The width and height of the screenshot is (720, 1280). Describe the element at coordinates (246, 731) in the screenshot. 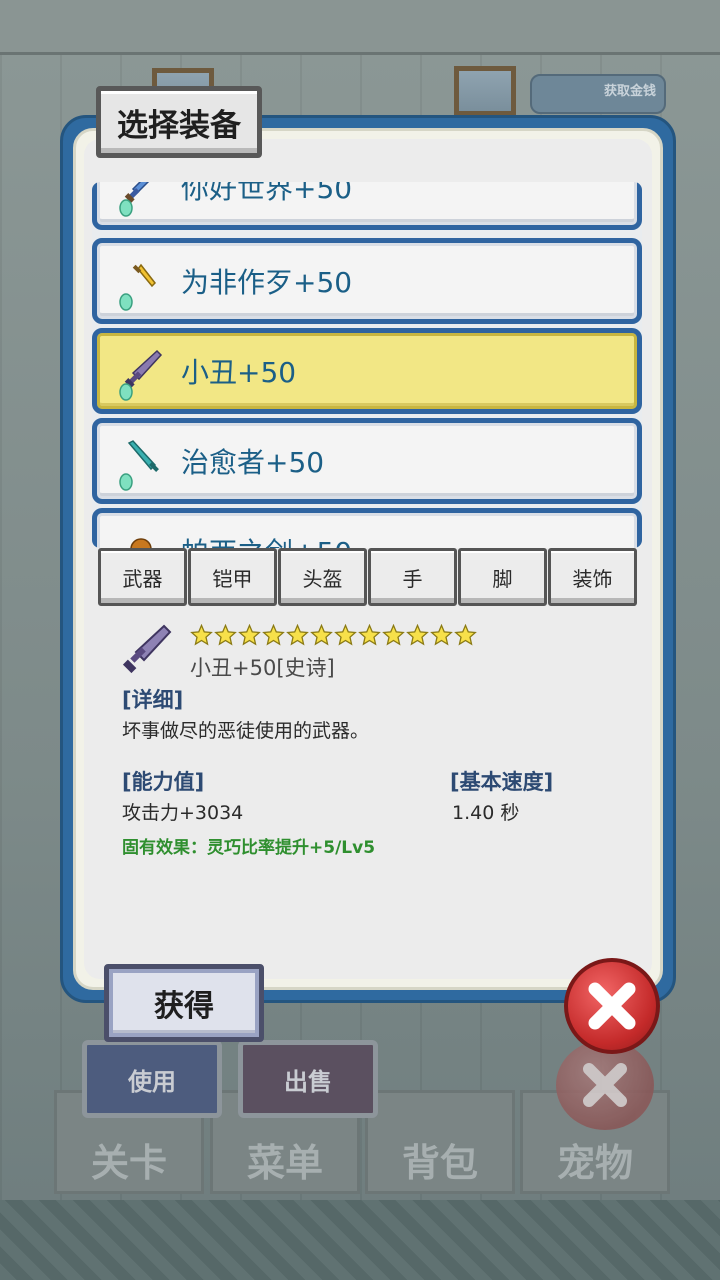

I see `item-description: 坏事做尽的恶徒使用的武器。` at that location.